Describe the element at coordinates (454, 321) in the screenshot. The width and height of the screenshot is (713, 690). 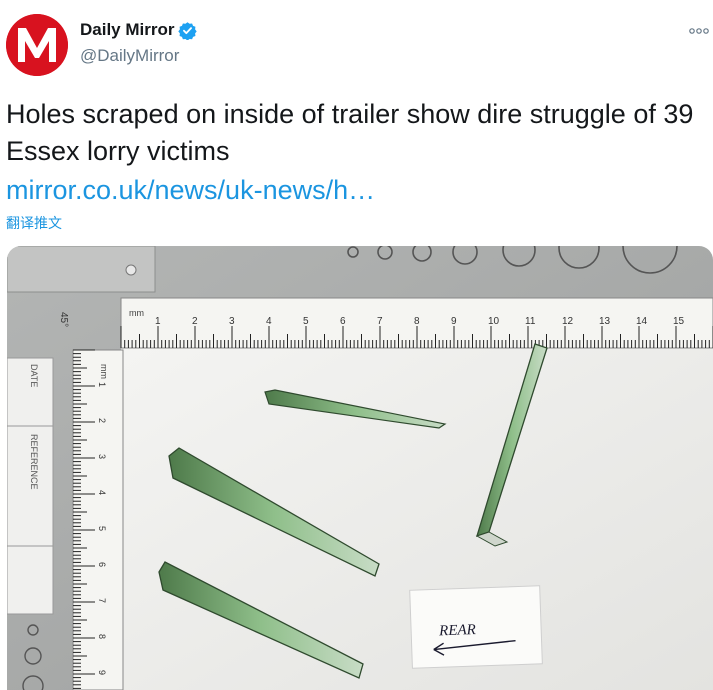
I see `ruler-top-tick-label: 9` at that location.